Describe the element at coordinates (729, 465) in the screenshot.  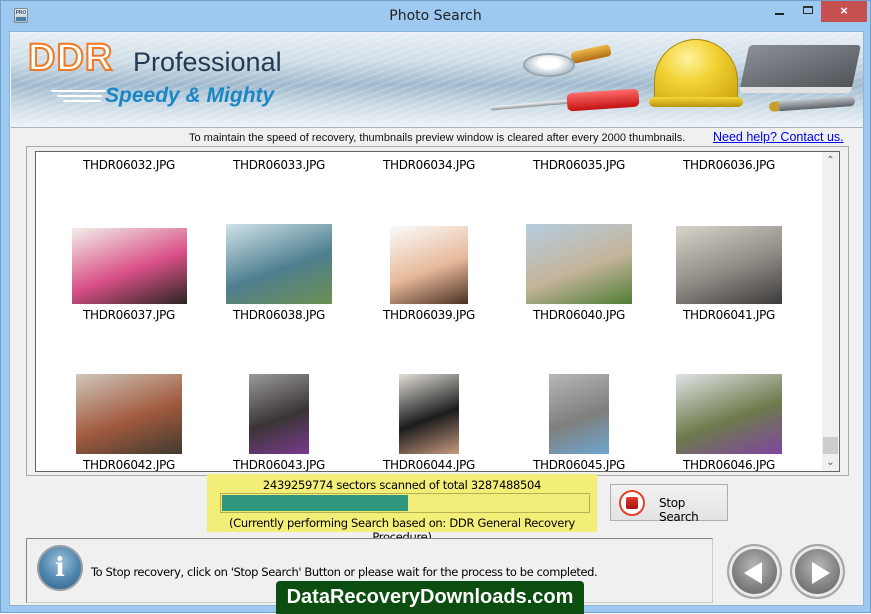
I see `thumbnail-filename: THDR06046.JPG` at that location.